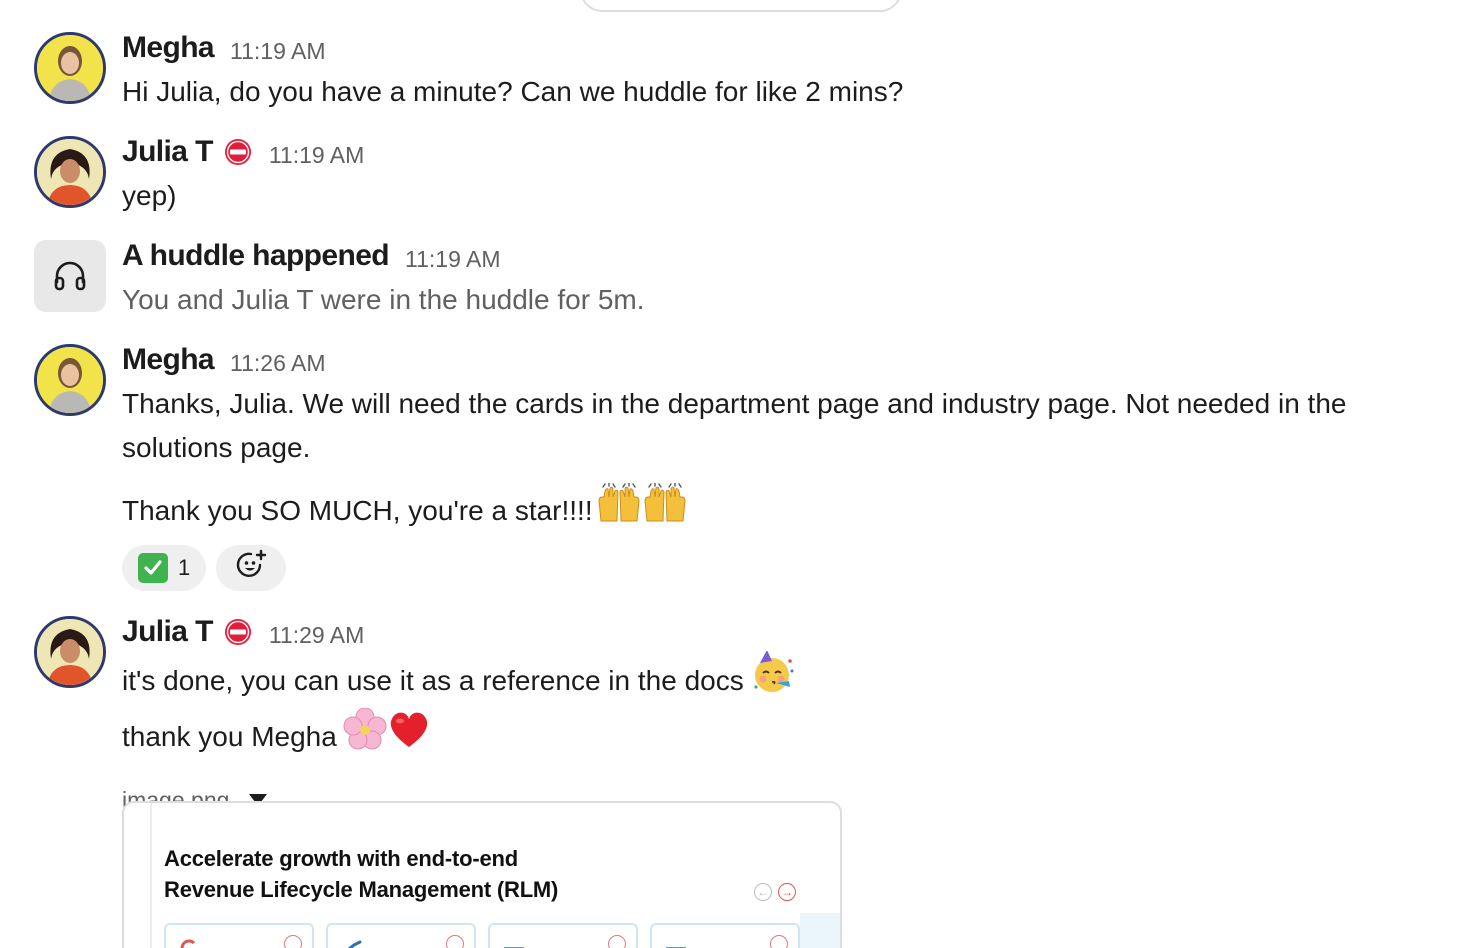  I want to click on add-reaction-icon, so click(251, 568).